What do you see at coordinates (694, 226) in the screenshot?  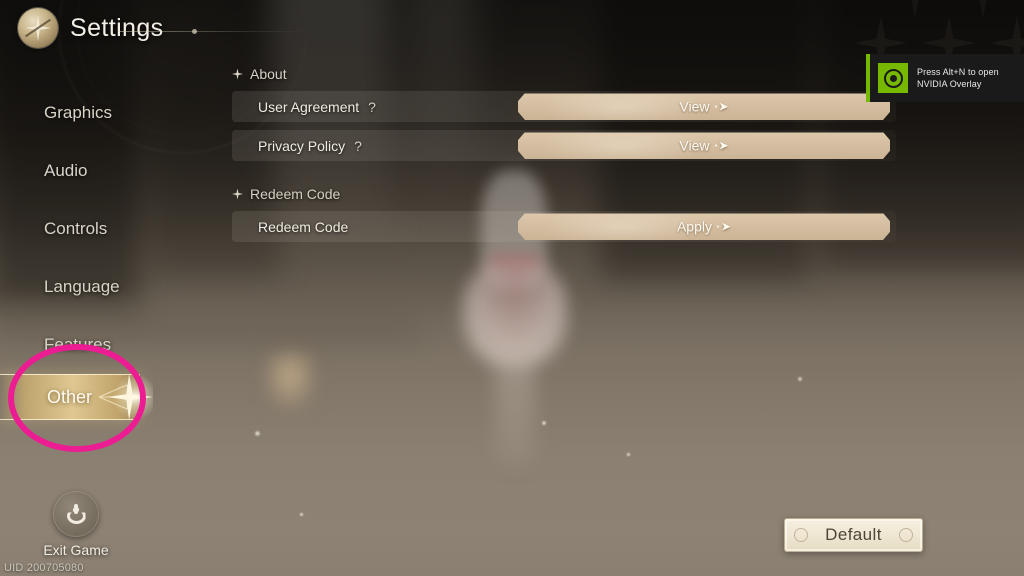 I see `button-label: Apply` at bounding box center [694, 226].